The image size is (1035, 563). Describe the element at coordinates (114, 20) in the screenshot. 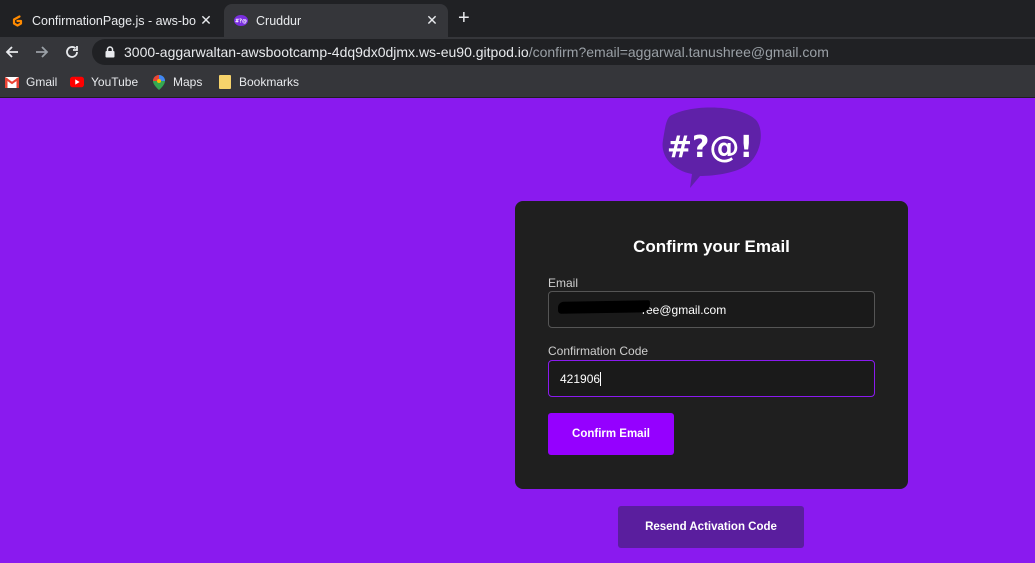

I see `tab-title: ConfirmationPage.js - aws-bootc` at that location.